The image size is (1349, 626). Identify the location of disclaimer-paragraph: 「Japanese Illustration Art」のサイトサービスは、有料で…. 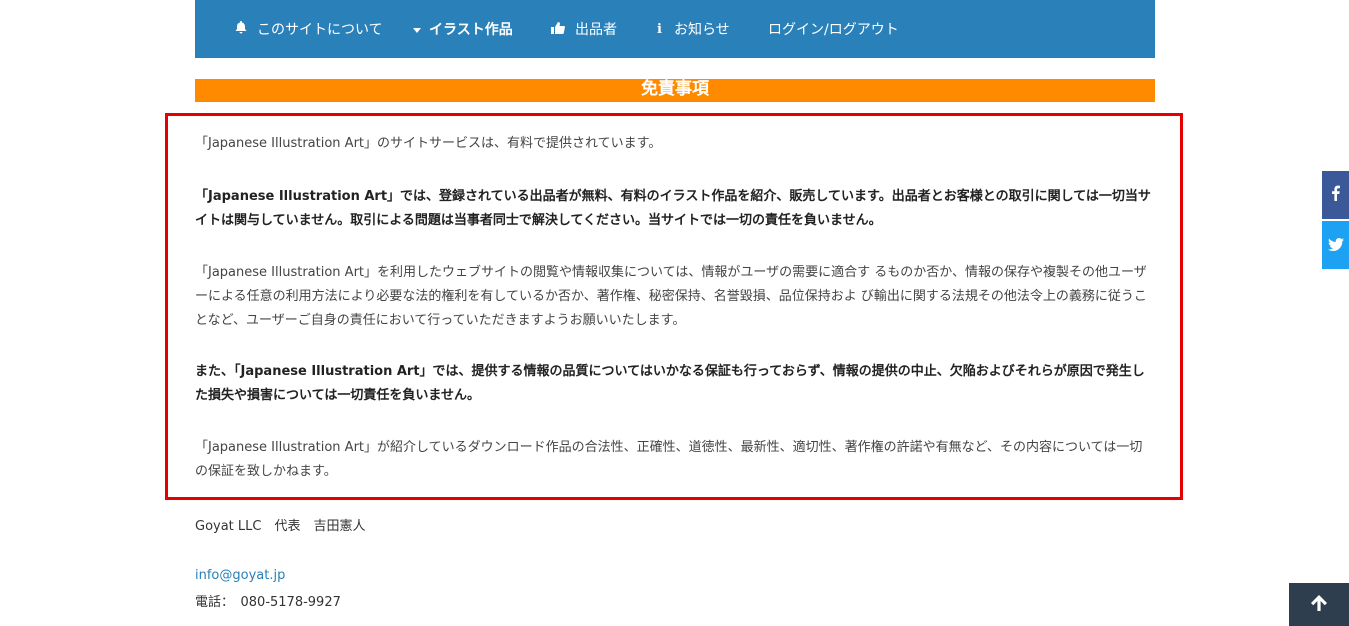
(428, 143).